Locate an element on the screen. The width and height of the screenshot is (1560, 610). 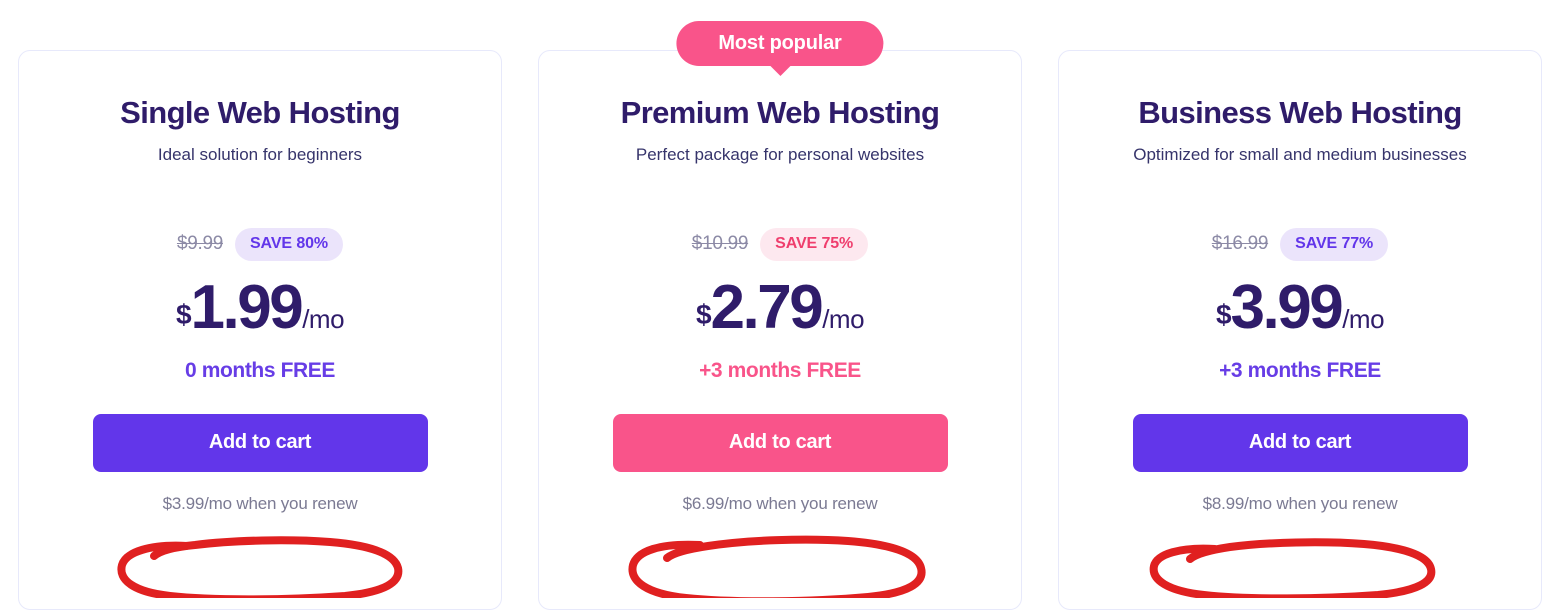
plan-subtitle: Ideal solution for beginners is located at coordinates (260, 154).